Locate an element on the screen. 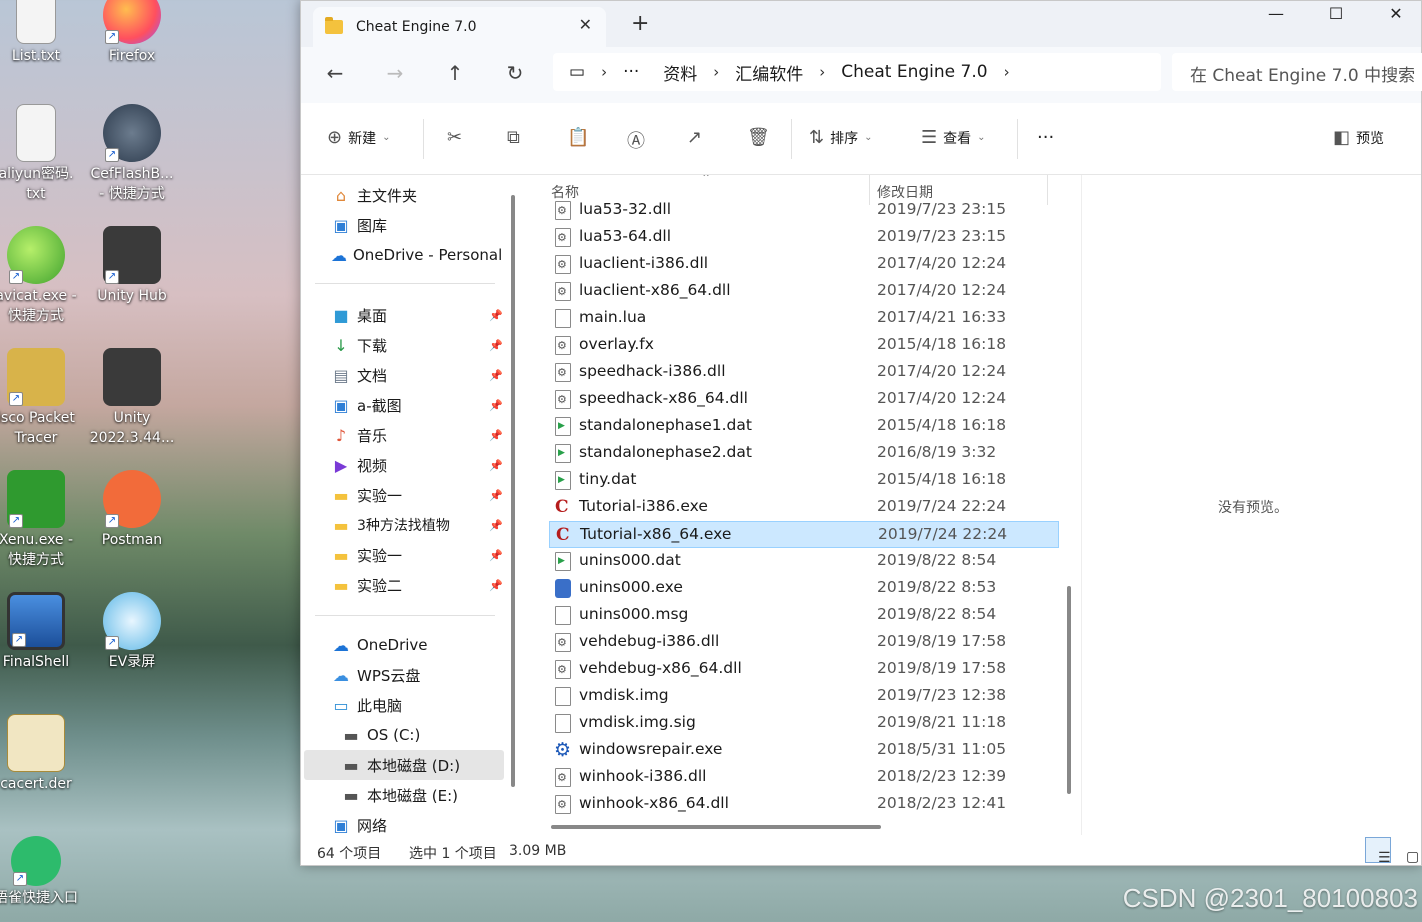  file-row: Tutorial-x86_64.exe 2019/7/24 22:24 is located at coordinates (804, 534).